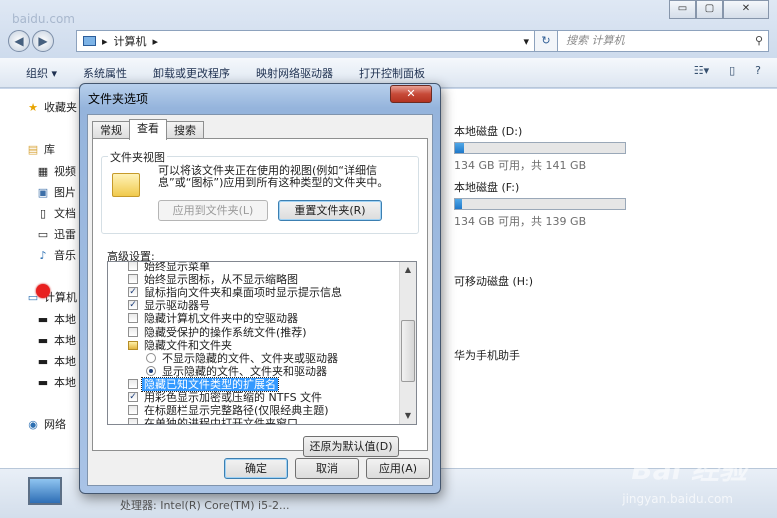  I want to click on cancel-button: 取消, so click(327, 468).